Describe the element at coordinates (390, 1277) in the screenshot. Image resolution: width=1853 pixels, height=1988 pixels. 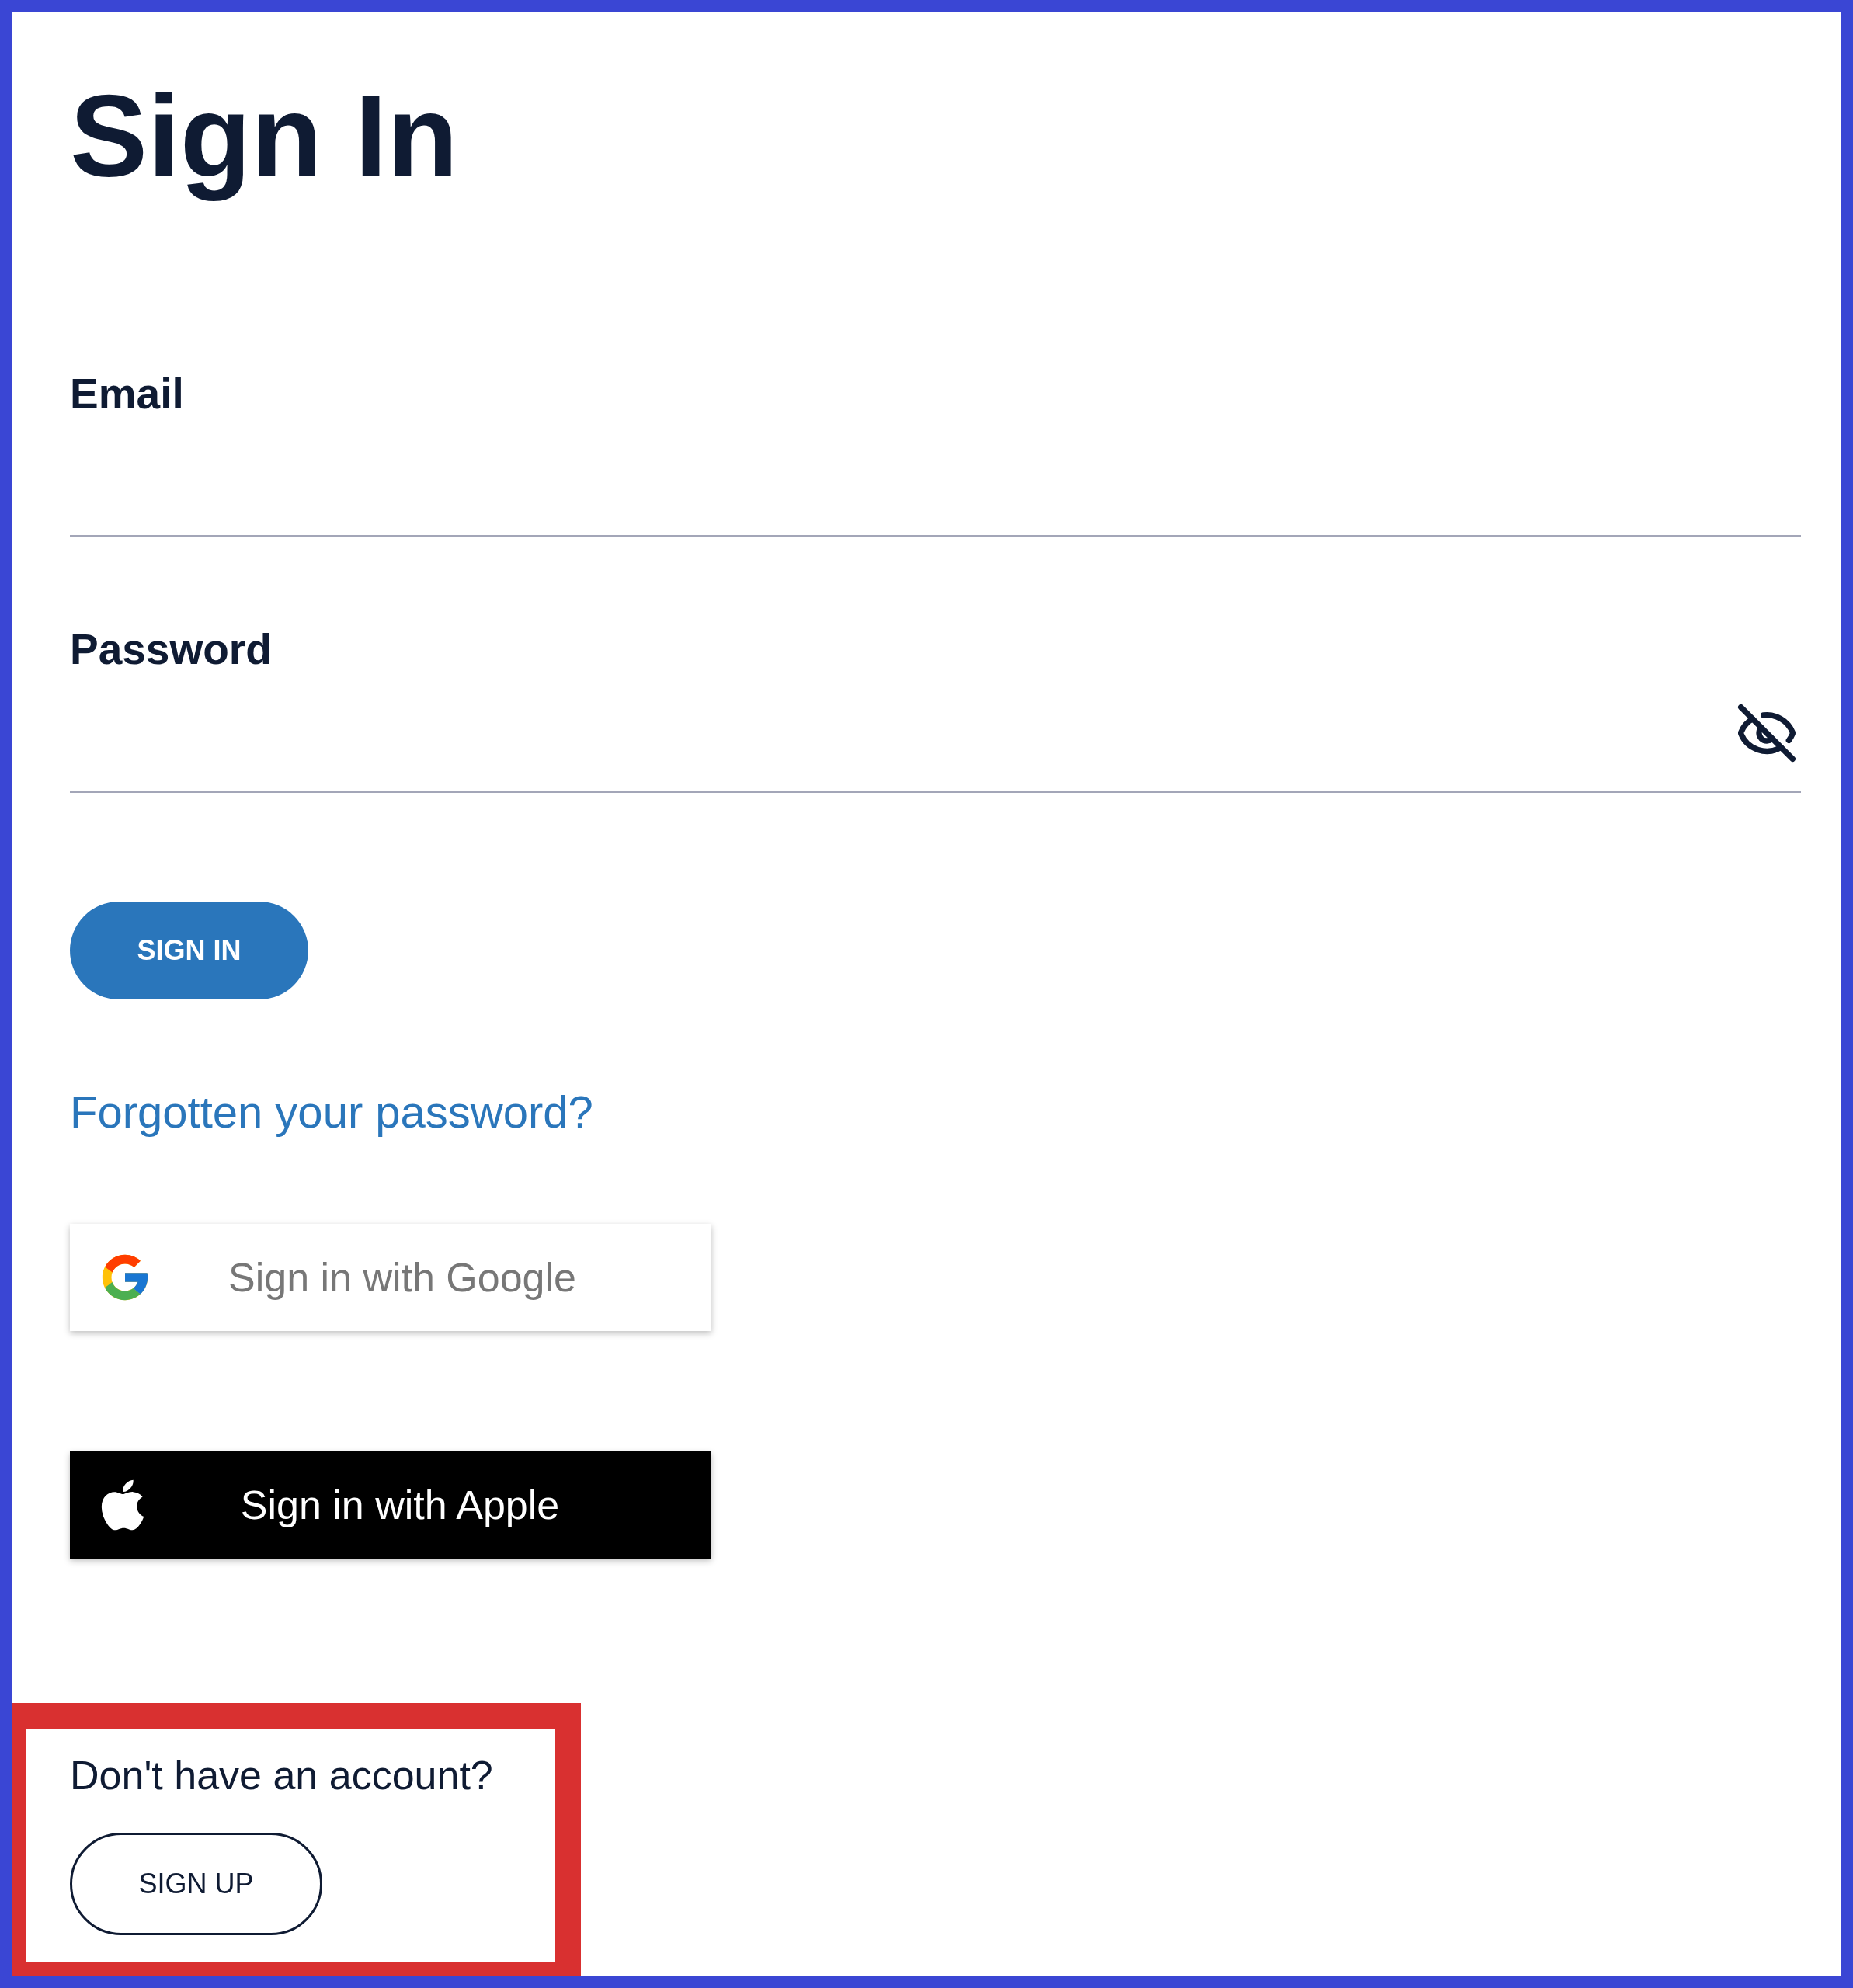
I see `google-sign-in-button: Sign in with Google` at that location.